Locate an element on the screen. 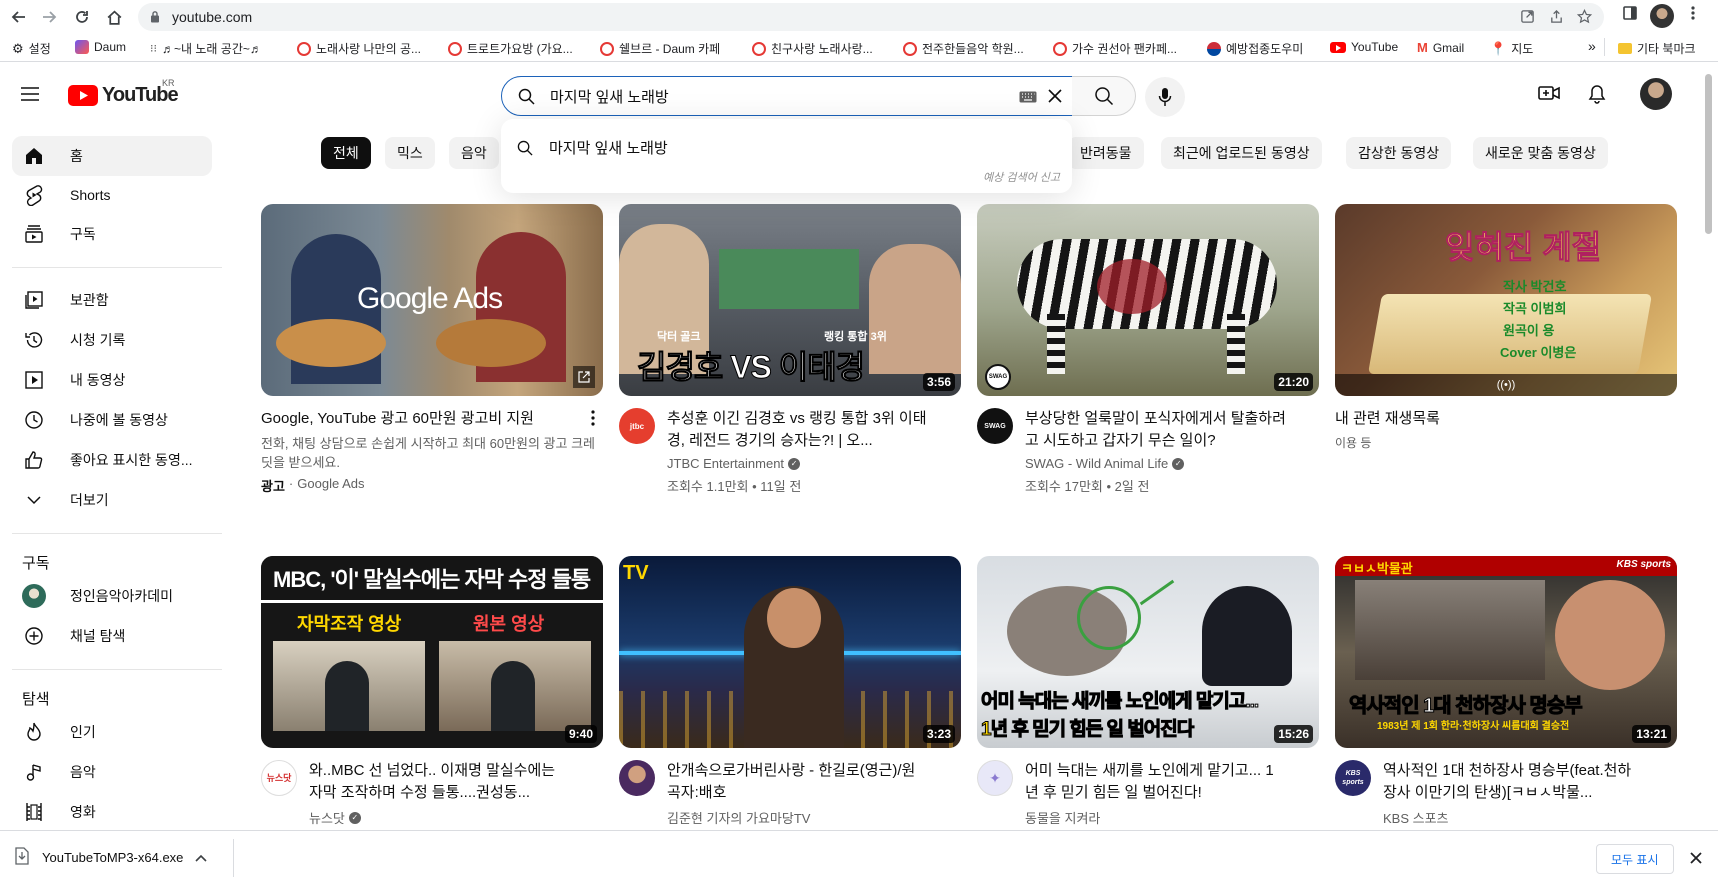 This screenshot has width=1718, height=885. share-icon is located at coordinates (1556, 19).